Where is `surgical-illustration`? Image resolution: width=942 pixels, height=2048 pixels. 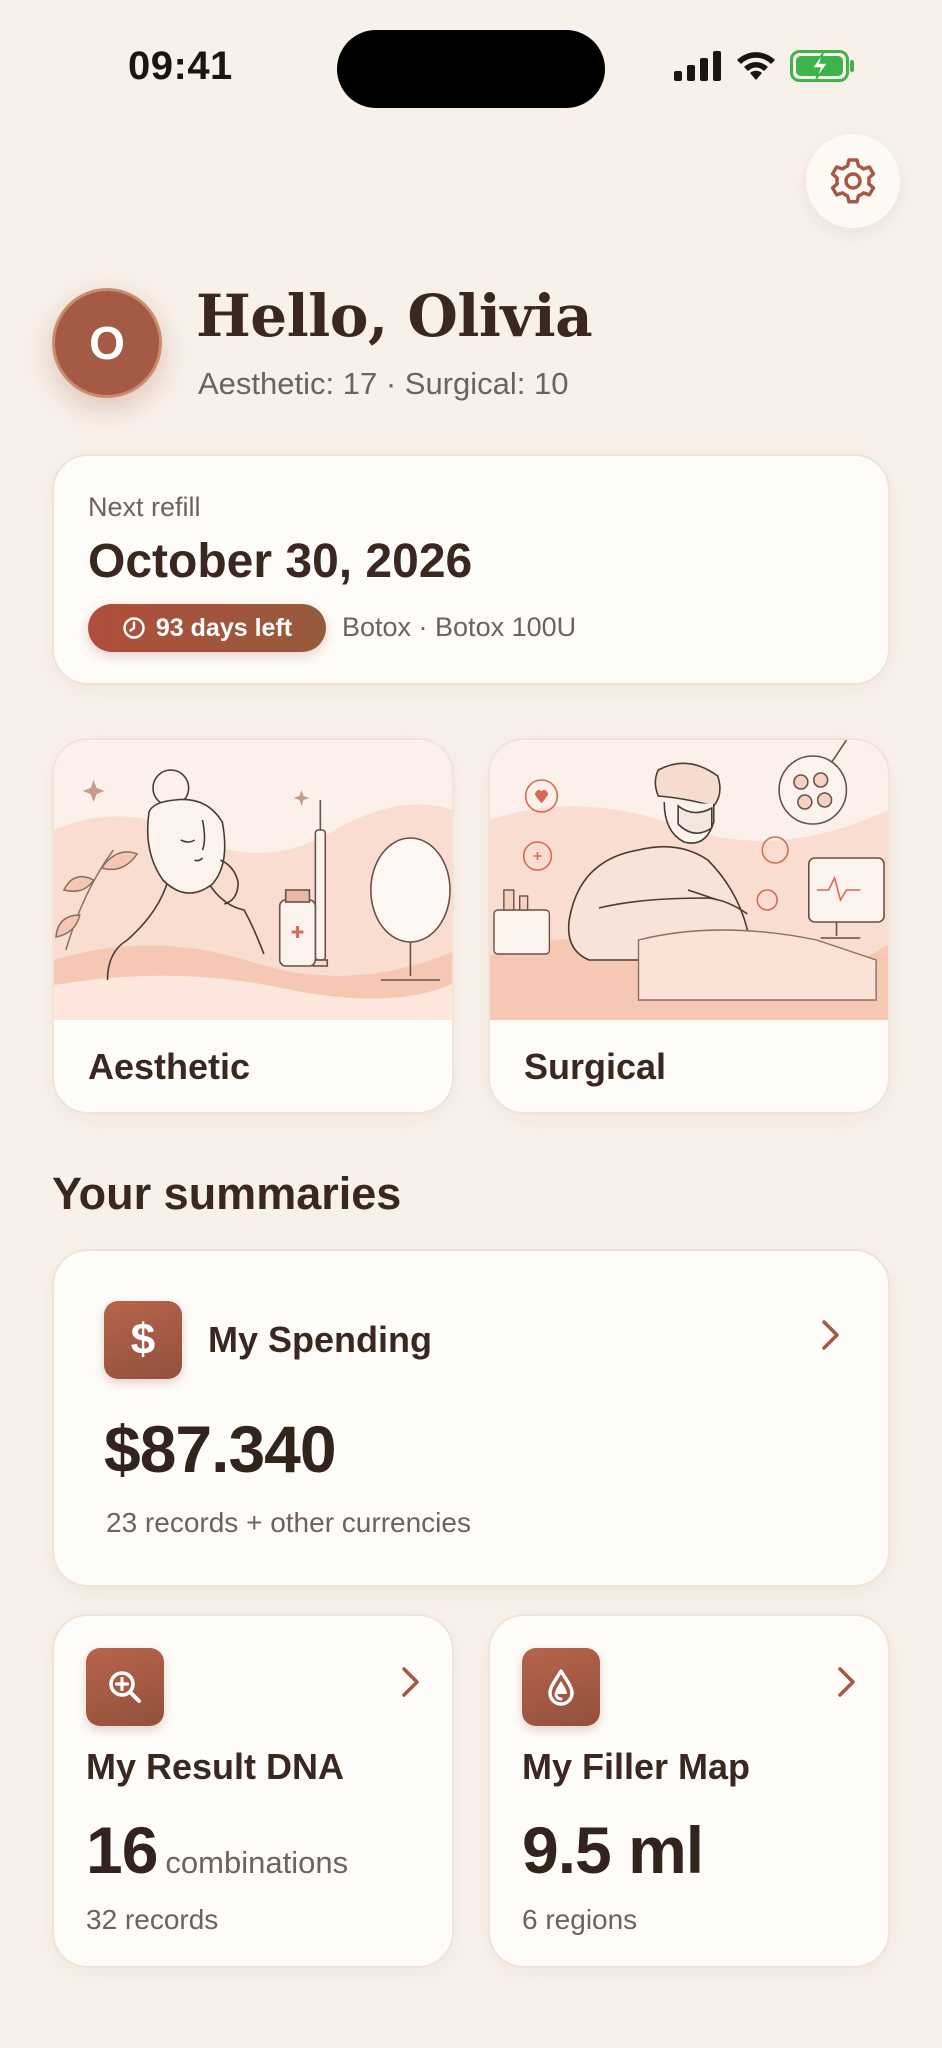 surgical-illustration is located at coordinates (689, 880).